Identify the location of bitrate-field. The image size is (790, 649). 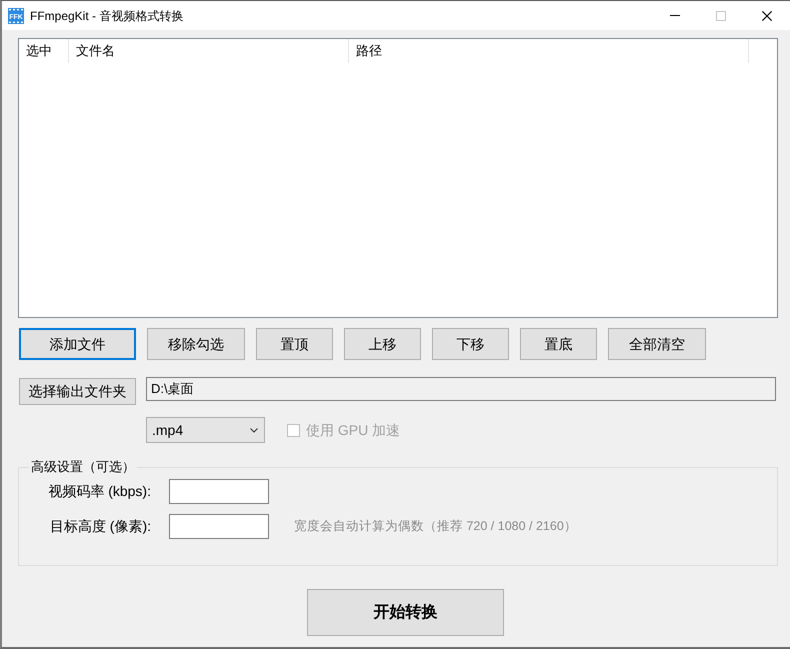
(219, 491).